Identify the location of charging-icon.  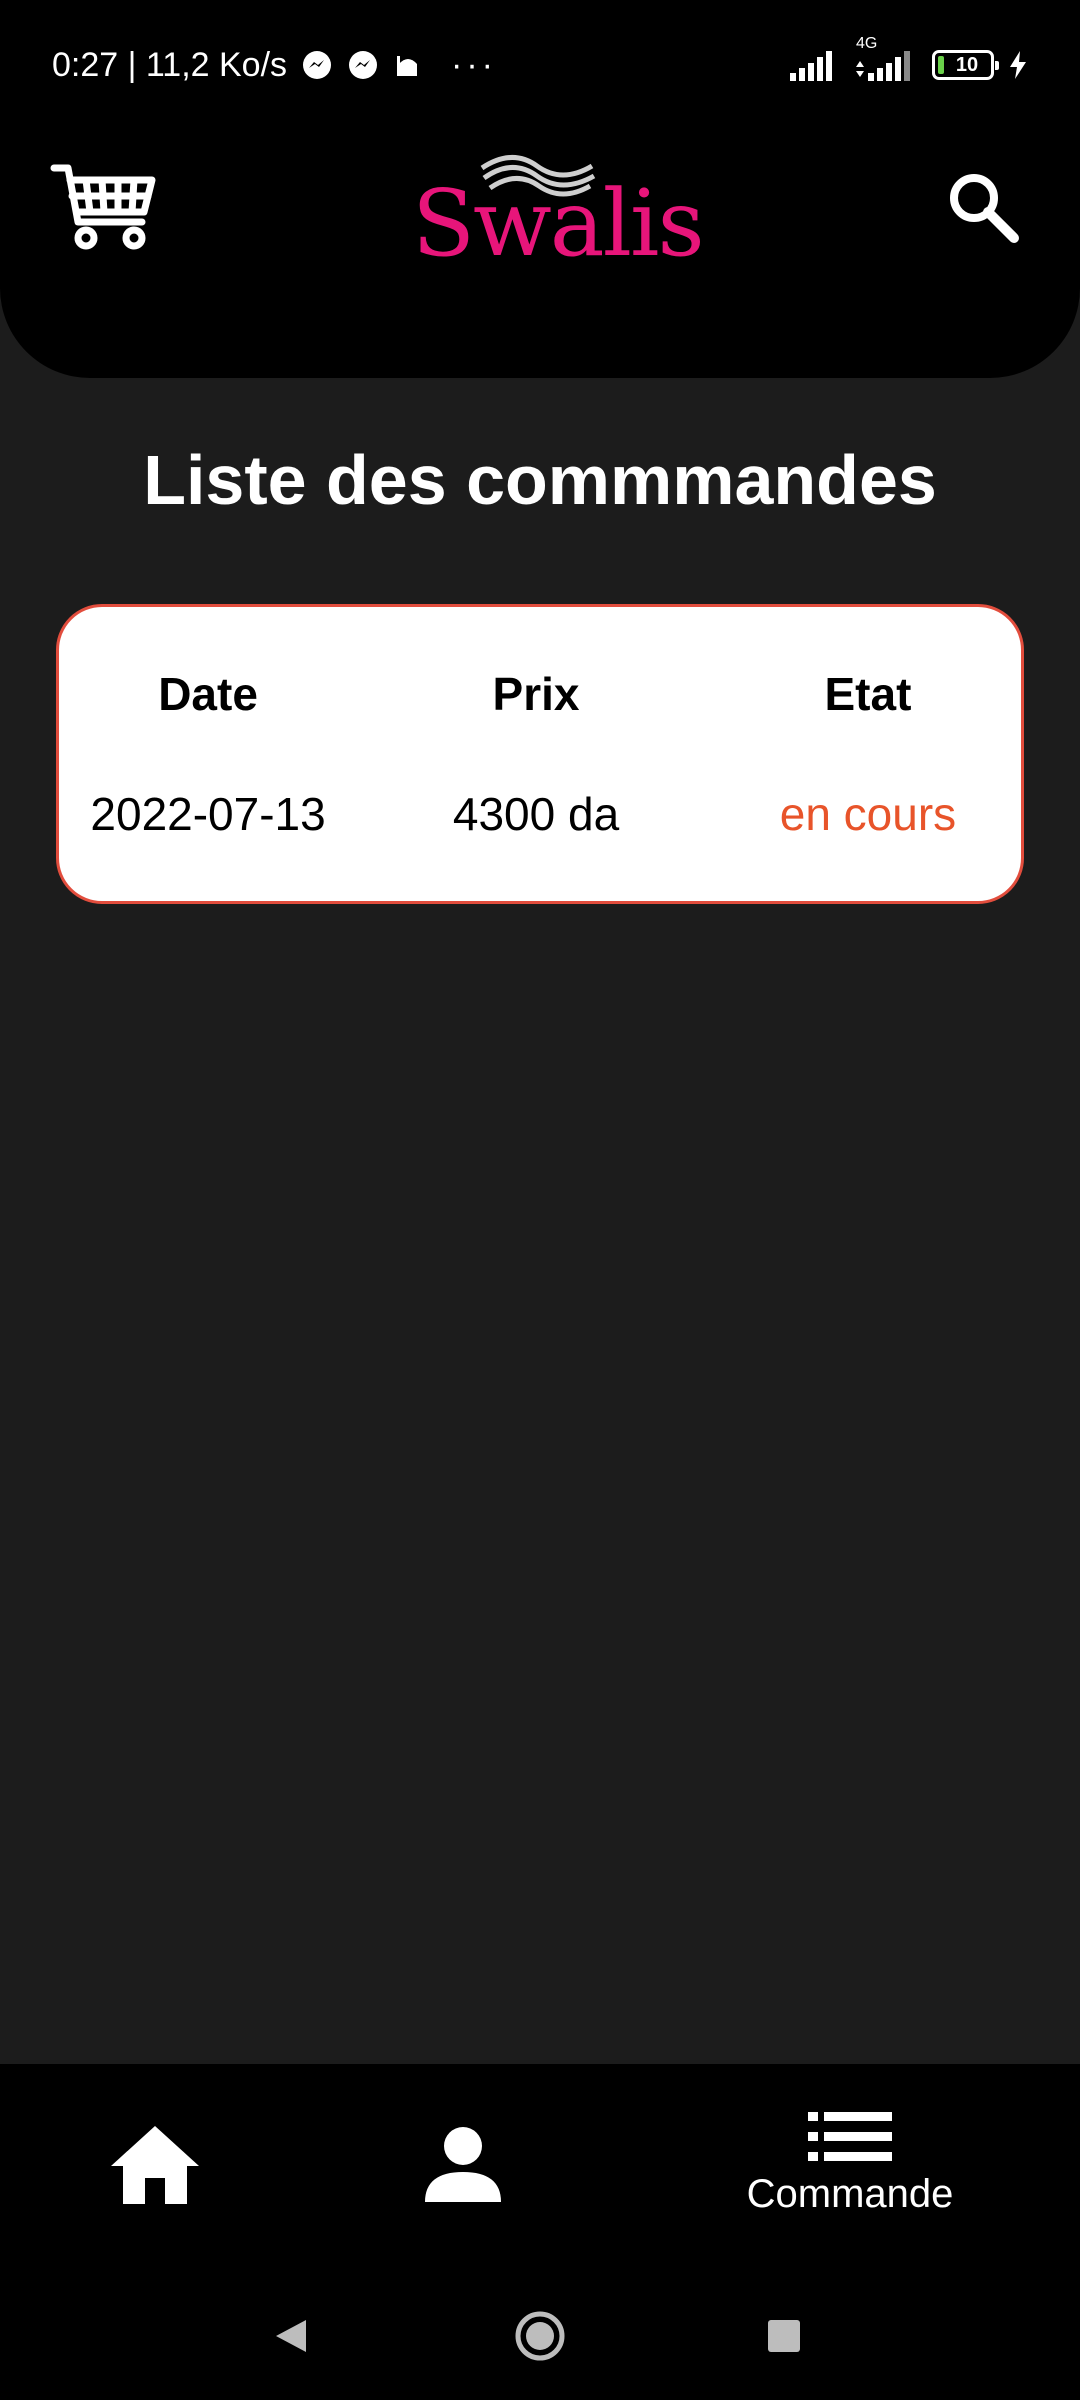
(1018, 65).